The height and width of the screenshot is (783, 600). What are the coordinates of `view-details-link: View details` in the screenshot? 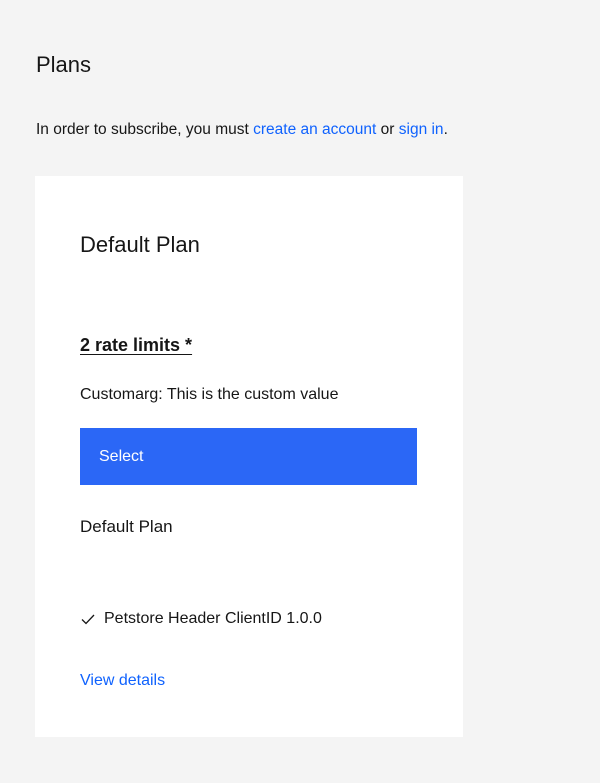 It's located at (122, 681).